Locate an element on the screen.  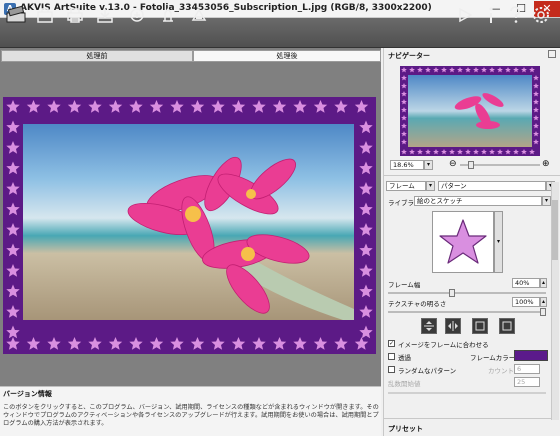
frame-color-swatch is located at coordinates (531, 355).